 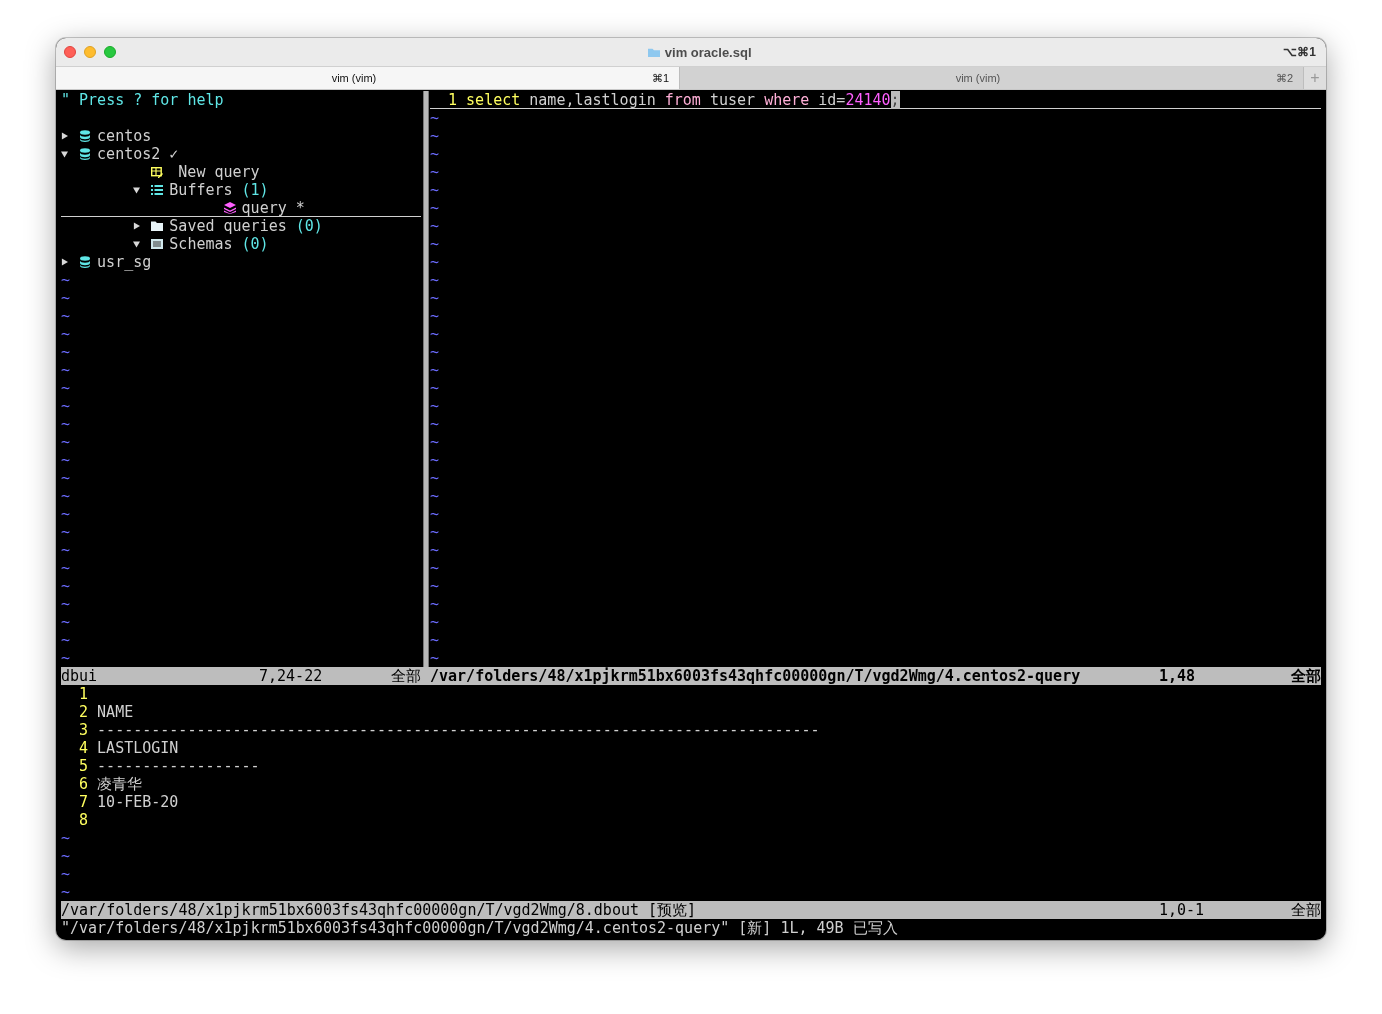 I want to click on line-number: 8, so click(x=83, y=820).